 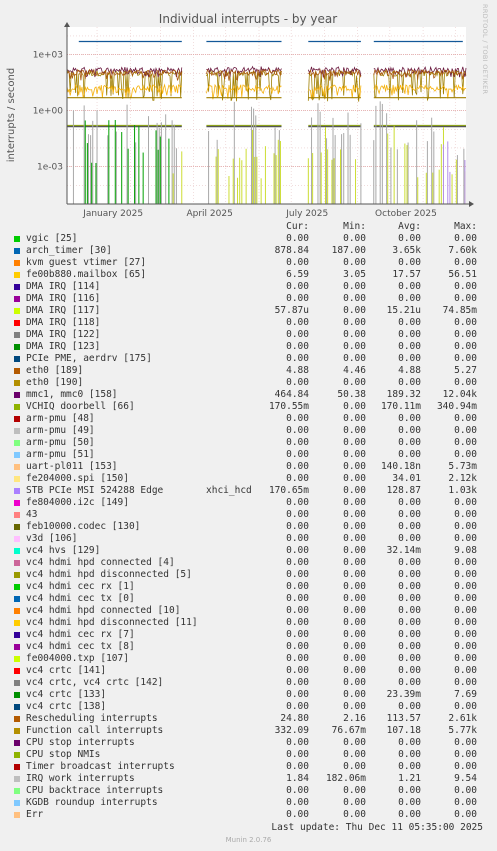 What do you see at coordinates (248, 539) in the screenshot?
I see `legend-row: v3d [106] 0.00 0.00 0.00 0.00` at bounding box center [248, 539].